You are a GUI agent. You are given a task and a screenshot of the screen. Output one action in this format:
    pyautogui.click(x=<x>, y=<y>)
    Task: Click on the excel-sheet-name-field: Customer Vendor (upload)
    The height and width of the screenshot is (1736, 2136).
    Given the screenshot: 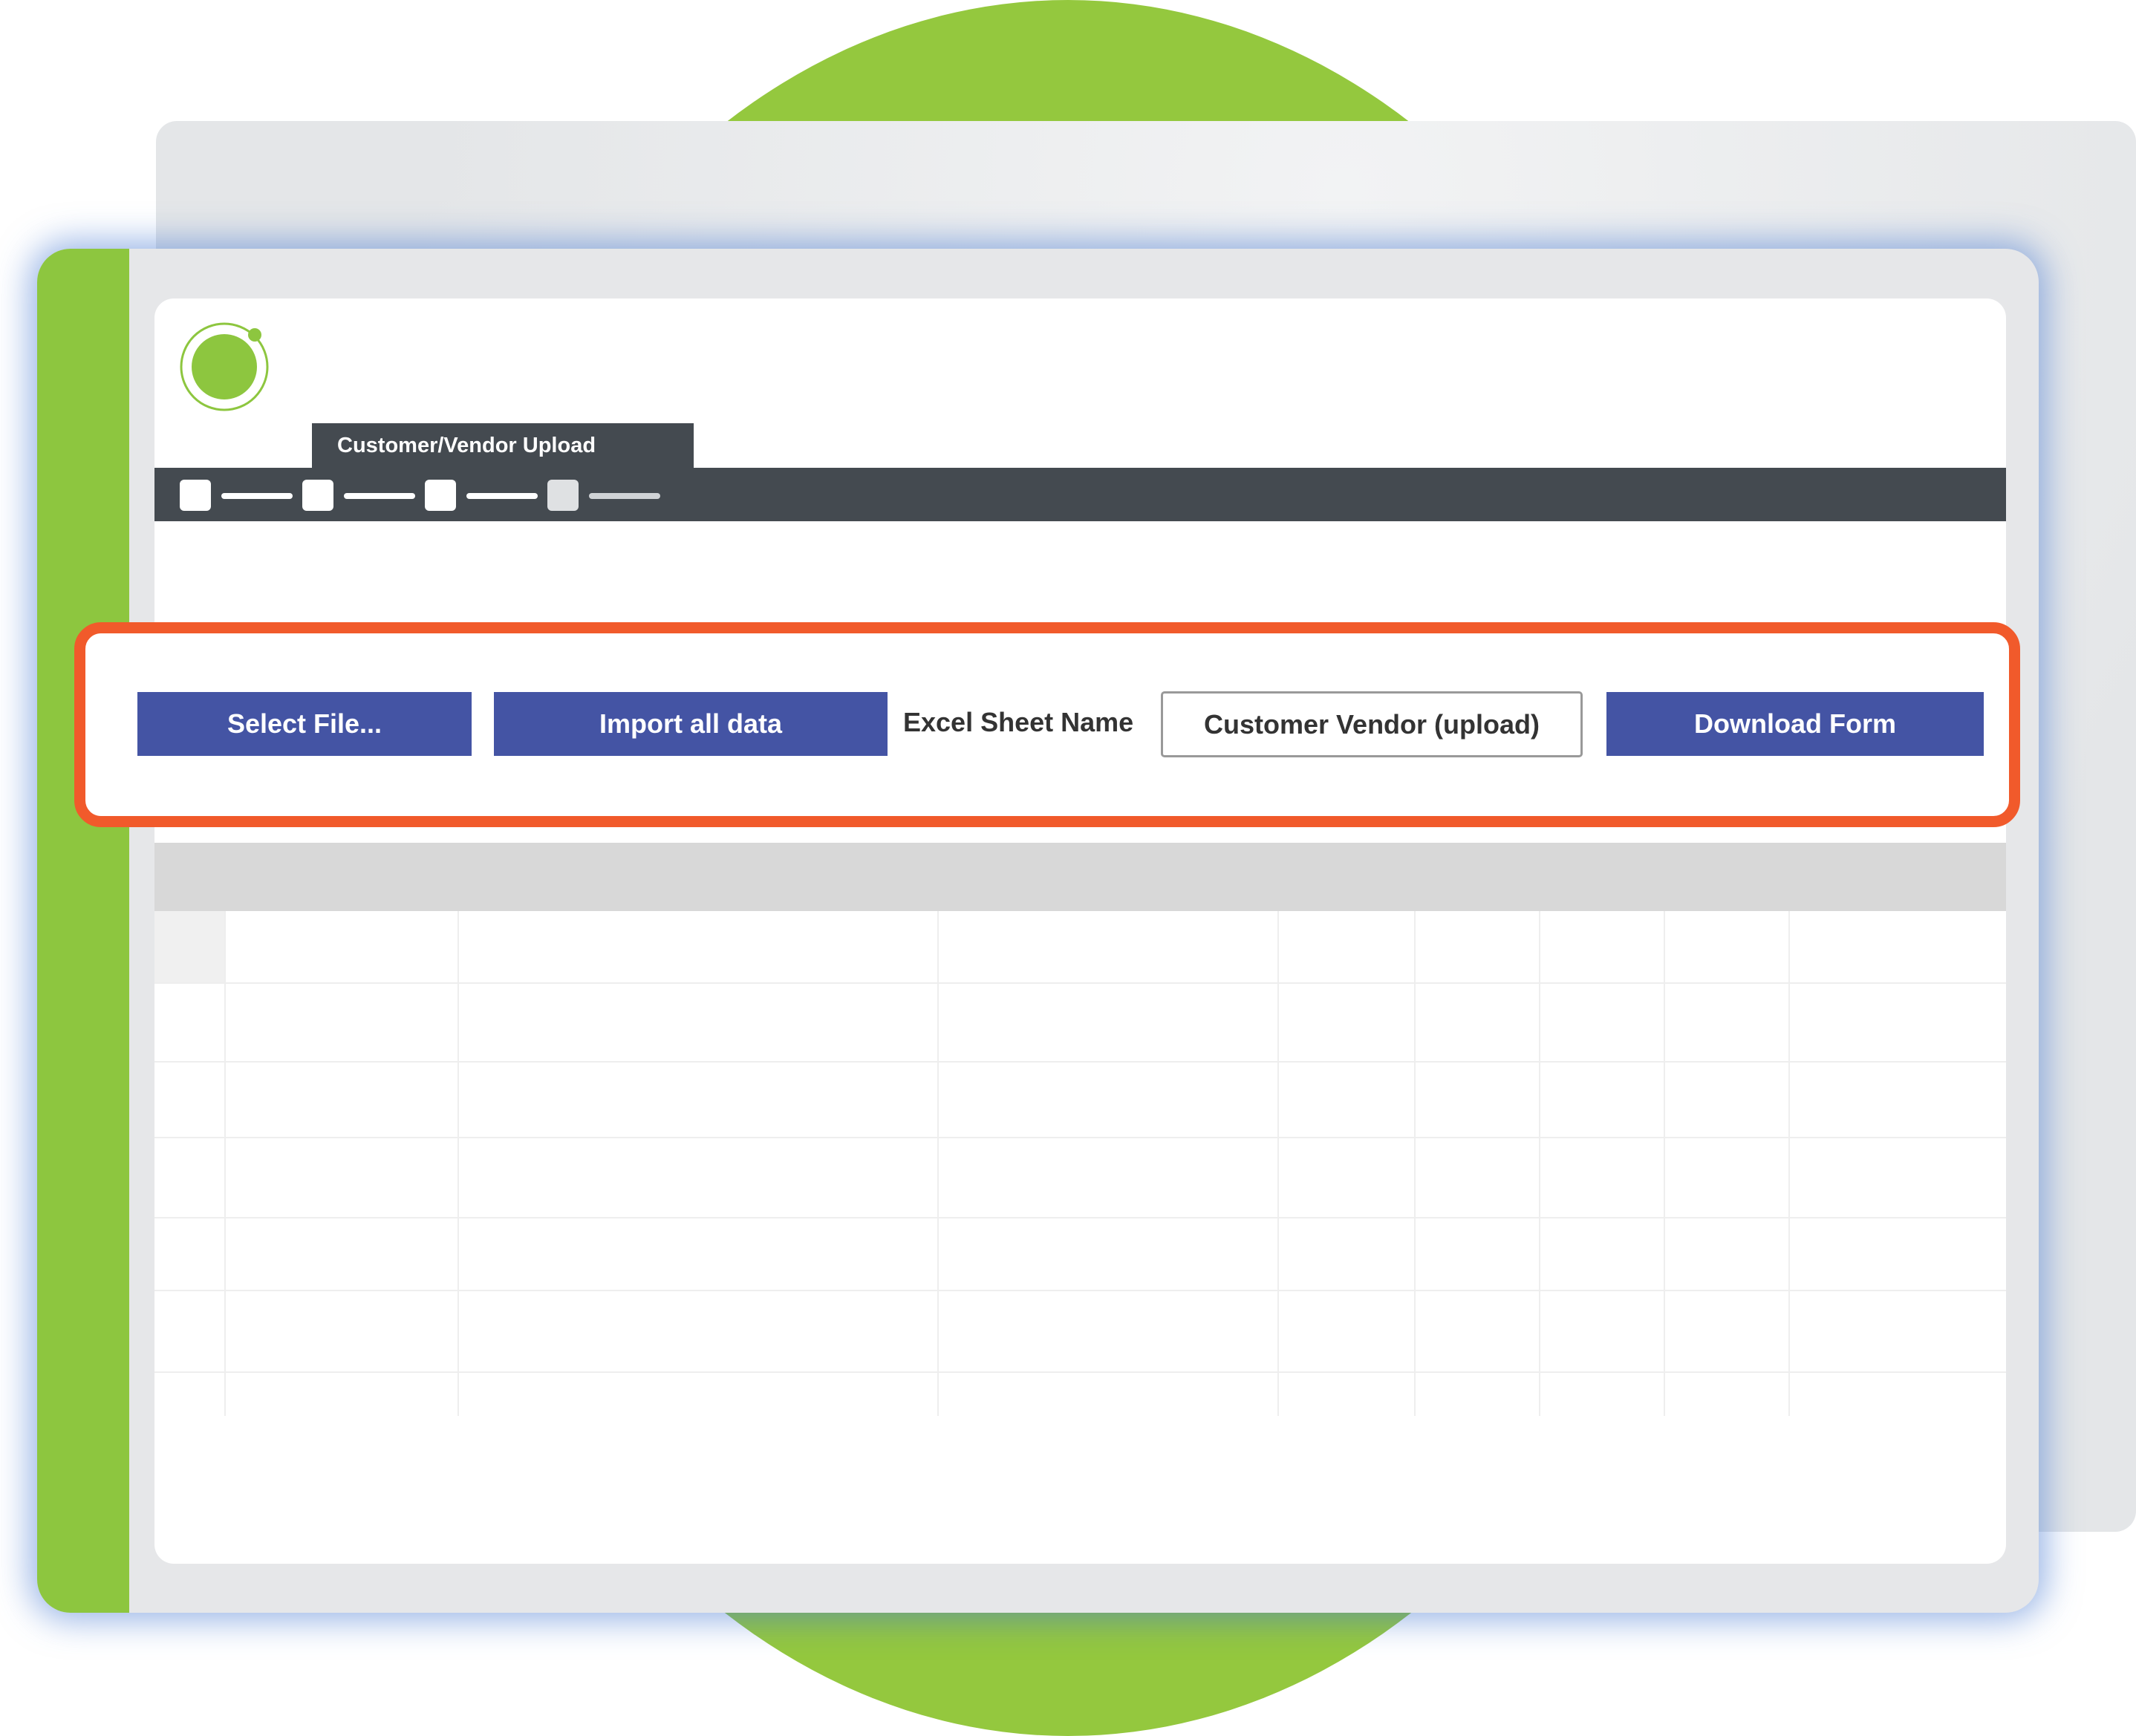 What is the action you would take?
    pyautogui.click(x=1372, y=724)
    